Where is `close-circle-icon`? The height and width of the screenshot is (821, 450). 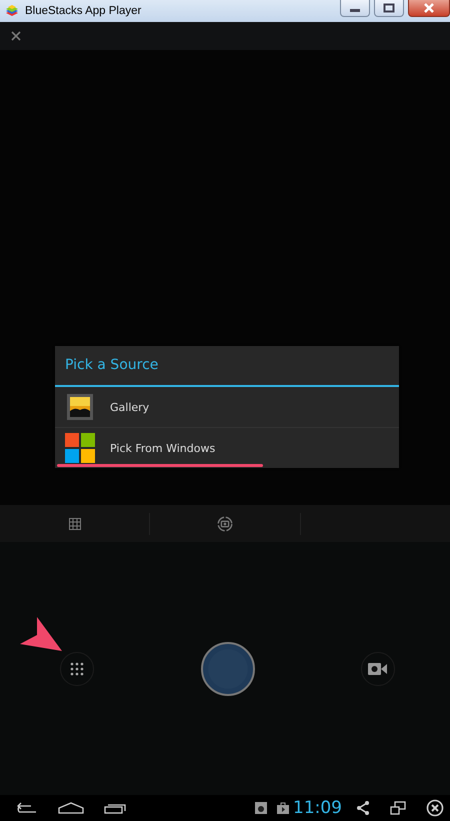
close-circle-icon is located at coordinates (435, 808).